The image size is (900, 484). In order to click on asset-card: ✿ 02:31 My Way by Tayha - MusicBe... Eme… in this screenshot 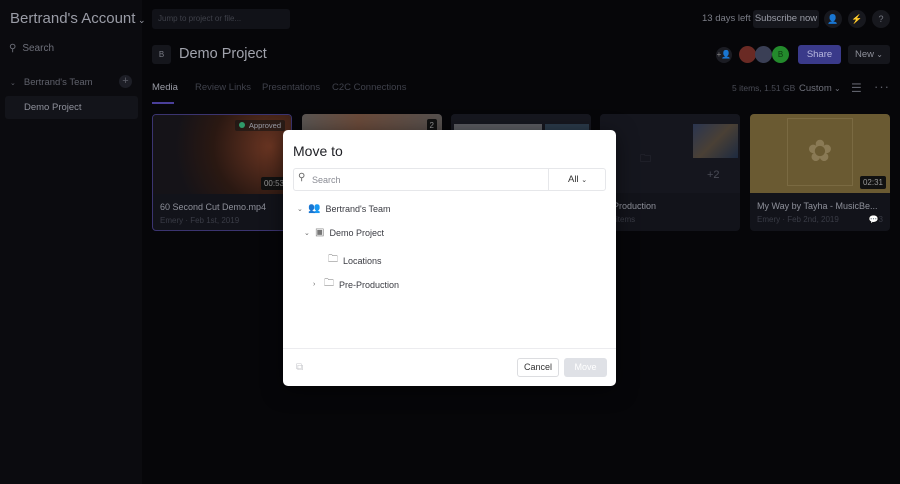, I will do `click(820, 172)`.